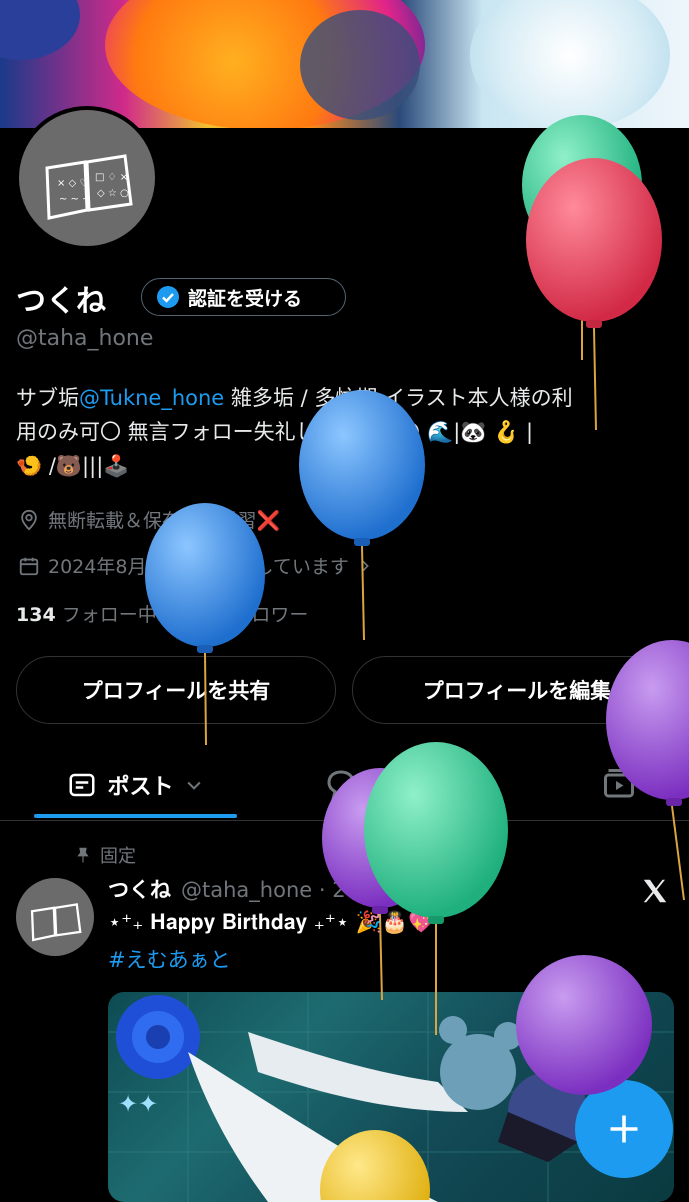 The height and width of the screenshot is (1202, 689). I want to click on balloon-purple-right, so click(647, 770).